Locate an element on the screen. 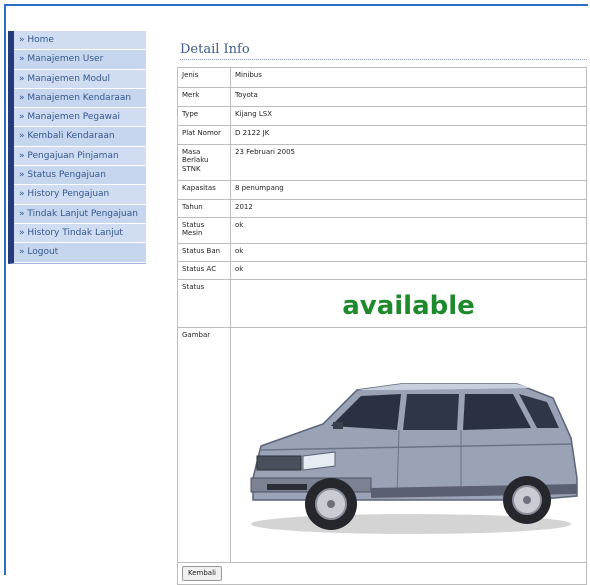  row-value: 23 Februari 2005 is located at coordinates (408, 162).